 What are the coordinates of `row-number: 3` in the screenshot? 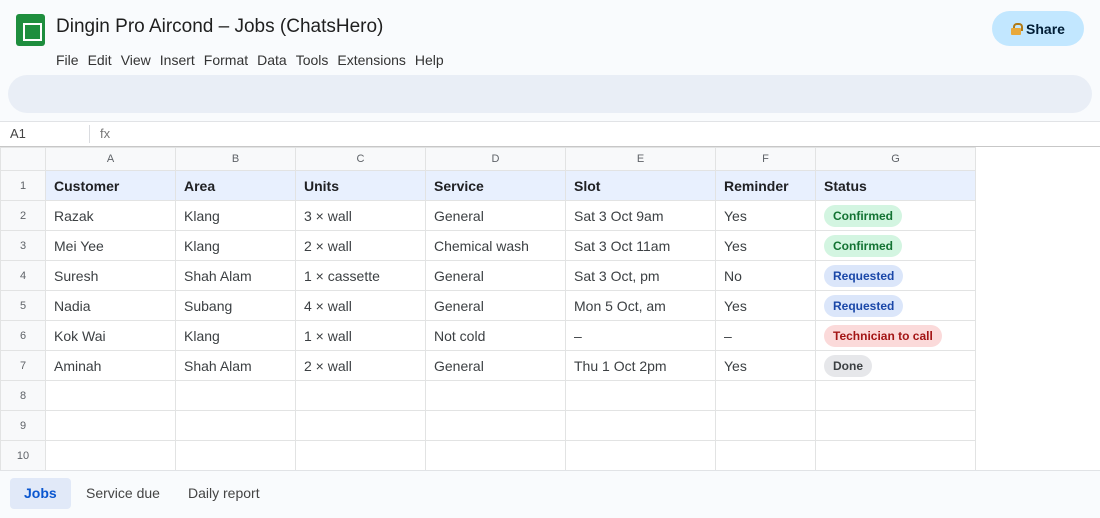 It's located at (23, 245).